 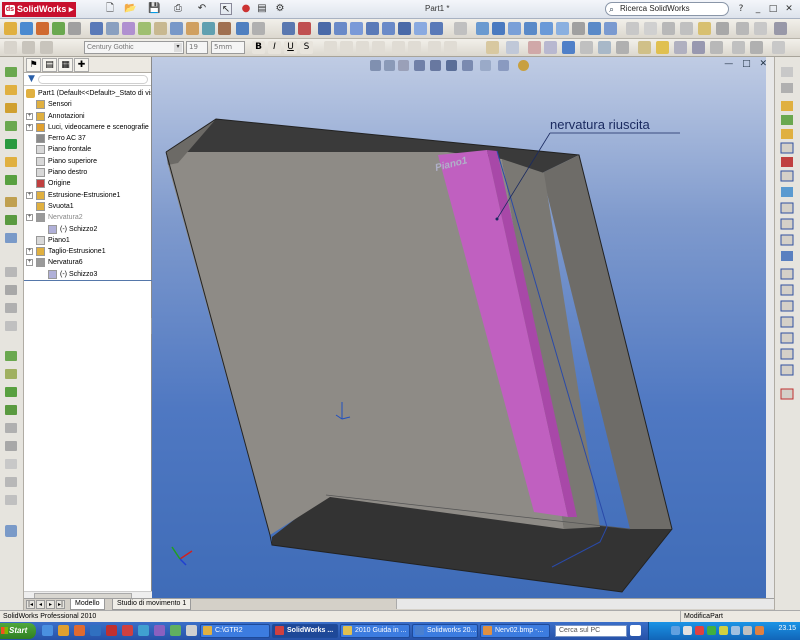 What do you see at coordinates (95, 630) in the screenshot?
I see `quicklaunch-mail-icon` at bounding box center [95, 630].